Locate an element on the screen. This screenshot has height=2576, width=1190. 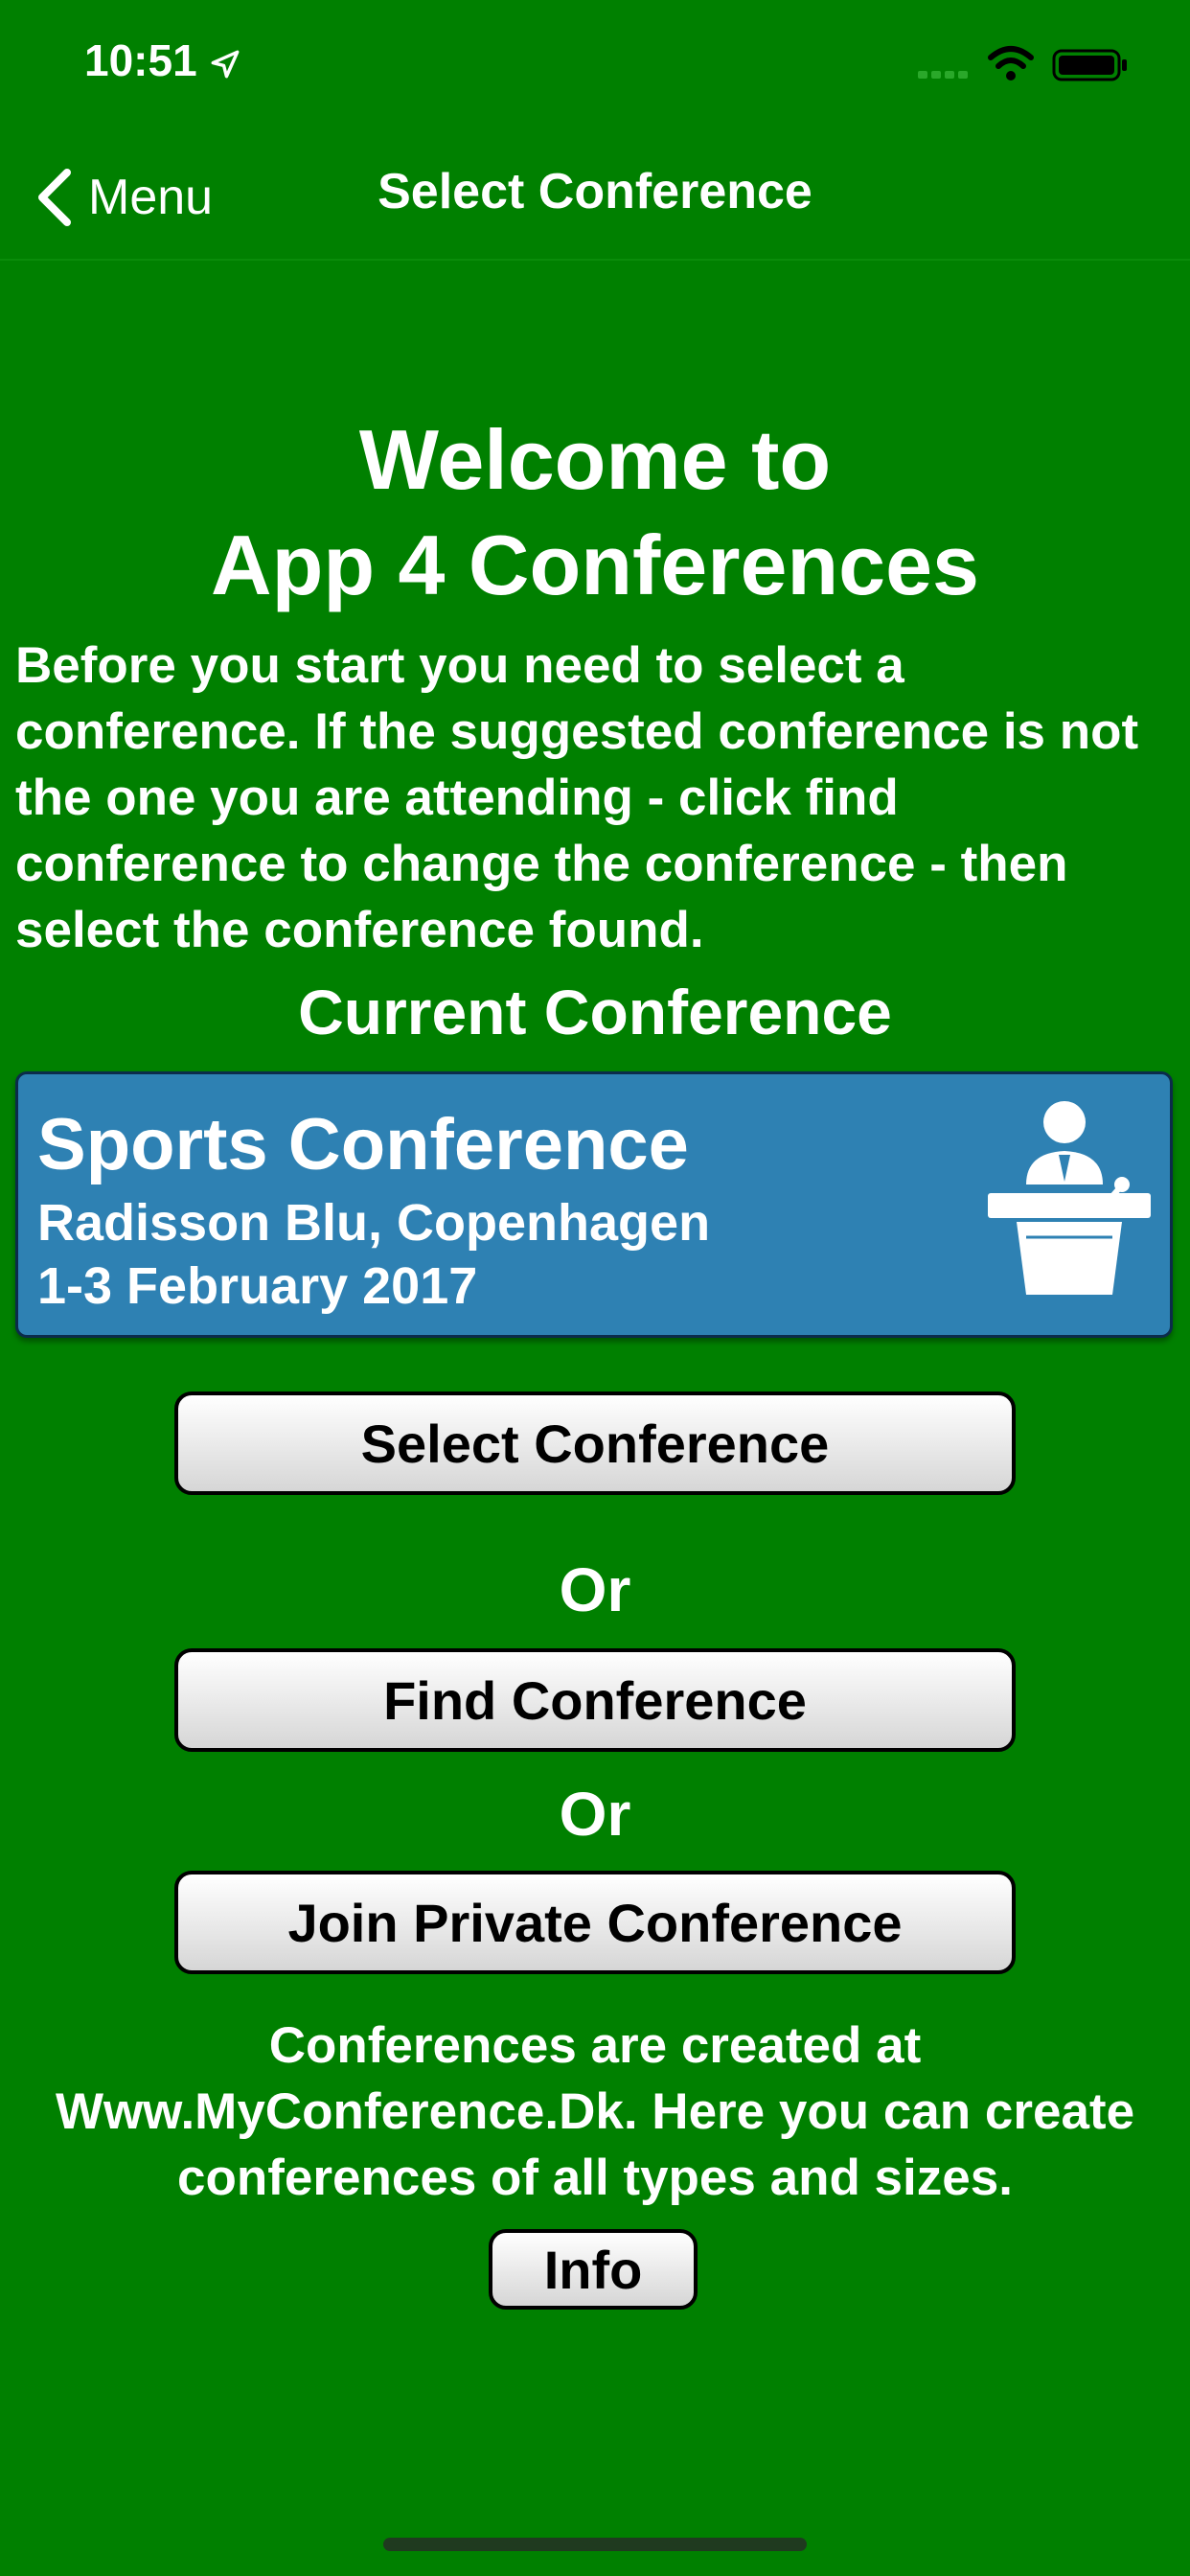
conference-venue: Radisson Blu, Copenhagen is located at coordinates (374, 1223).